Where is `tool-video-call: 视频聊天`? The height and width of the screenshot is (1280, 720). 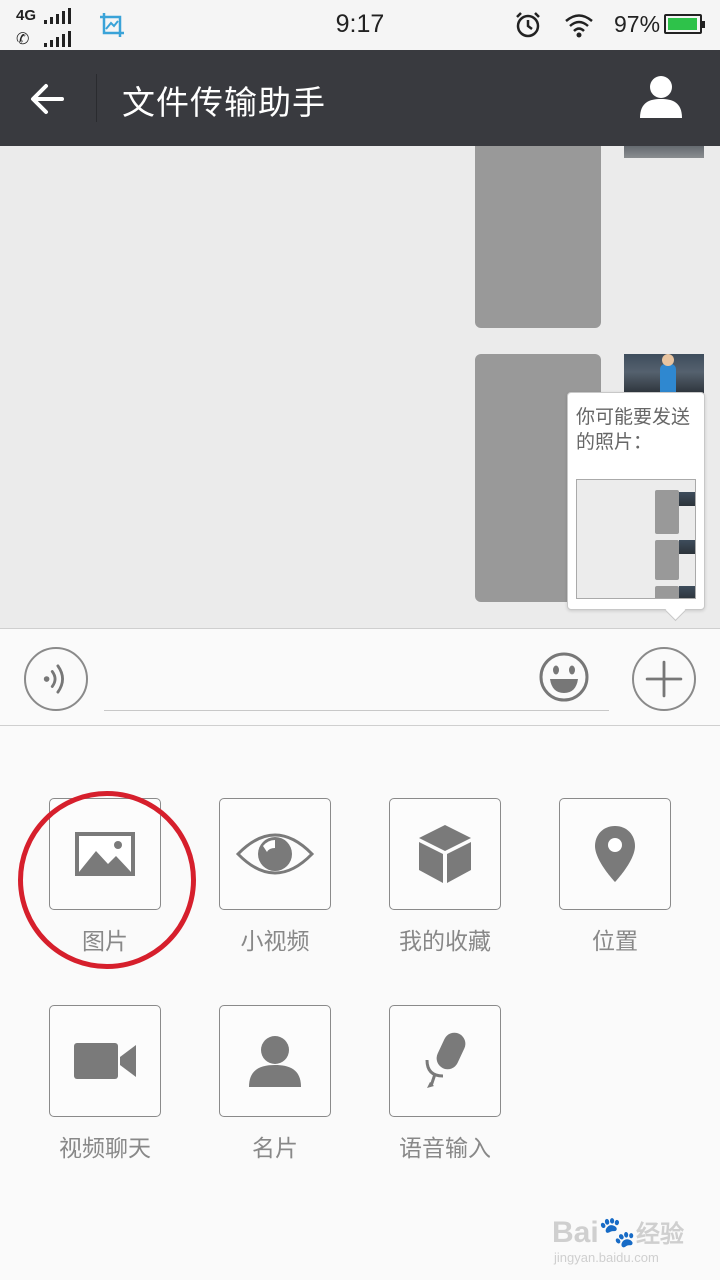
tool-video-call: 视频聊天 is located at coordinates (105, 1084).